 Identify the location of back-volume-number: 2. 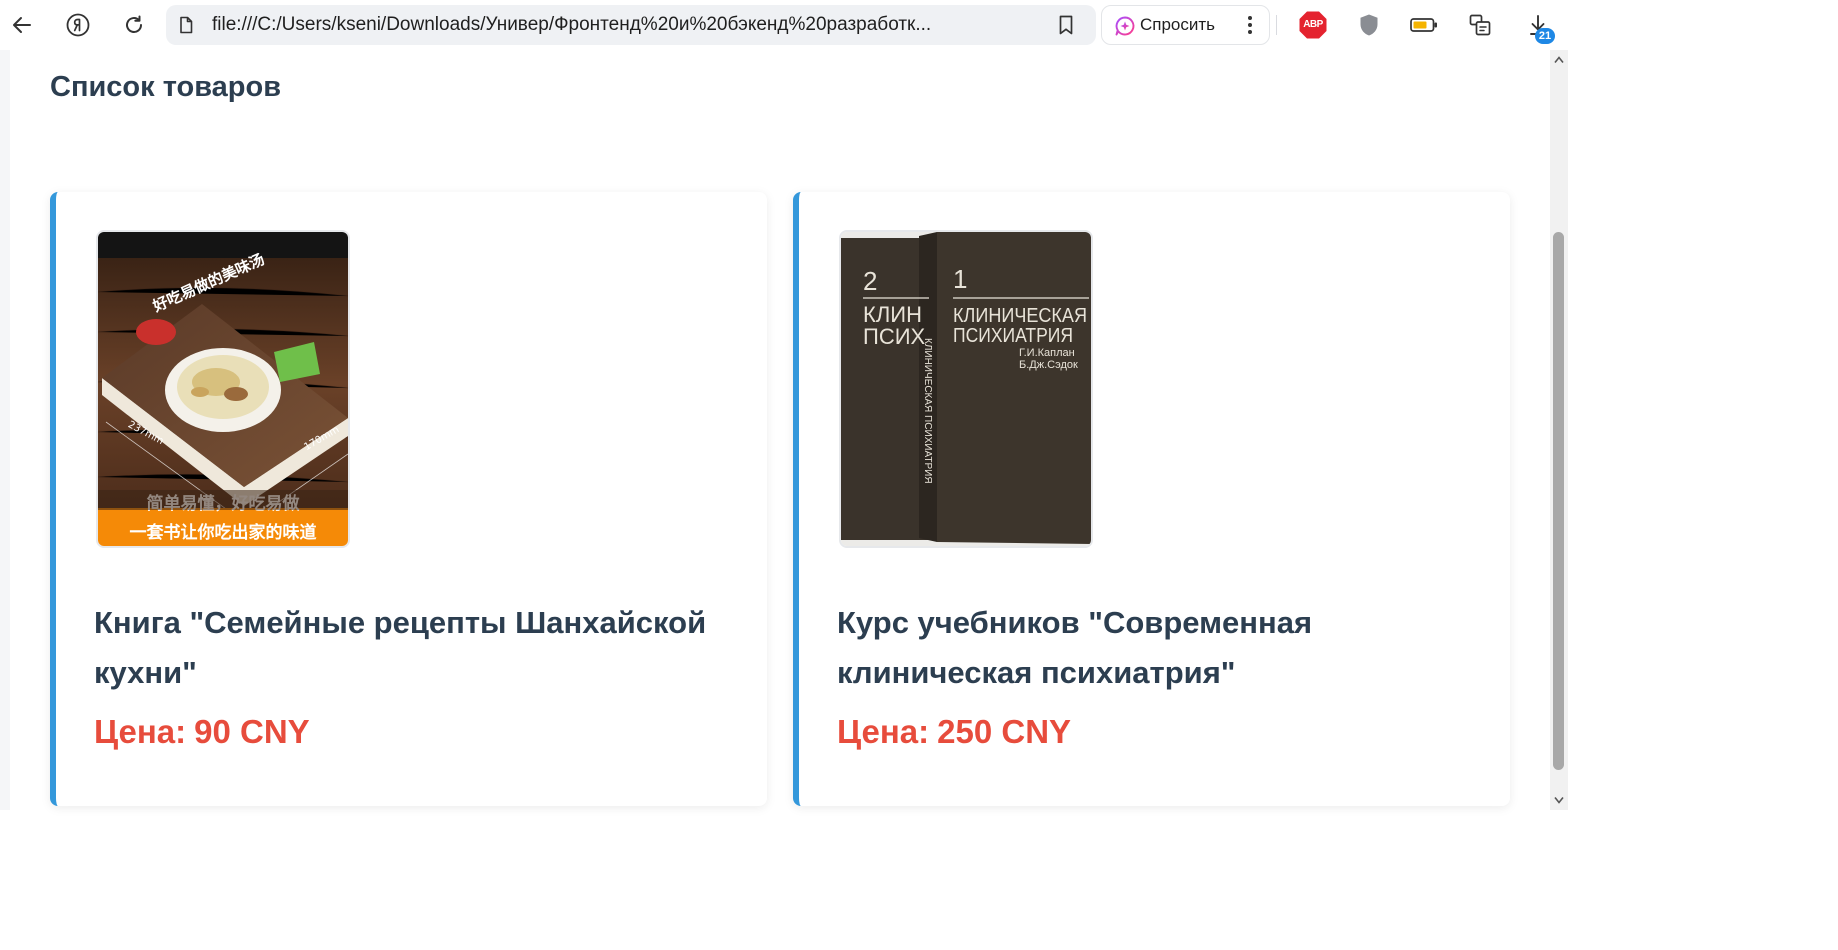
(870, 281).